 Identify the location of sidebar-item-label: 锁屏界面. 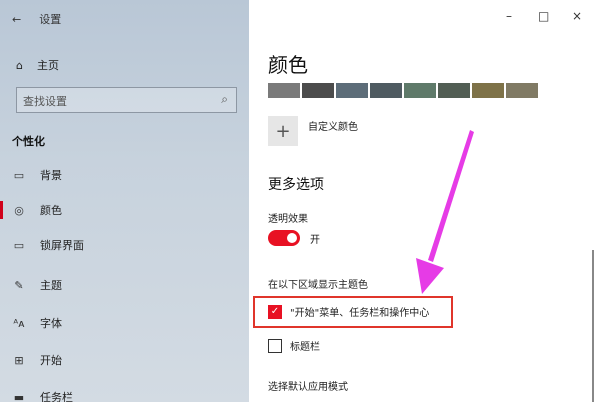
(62, 245).